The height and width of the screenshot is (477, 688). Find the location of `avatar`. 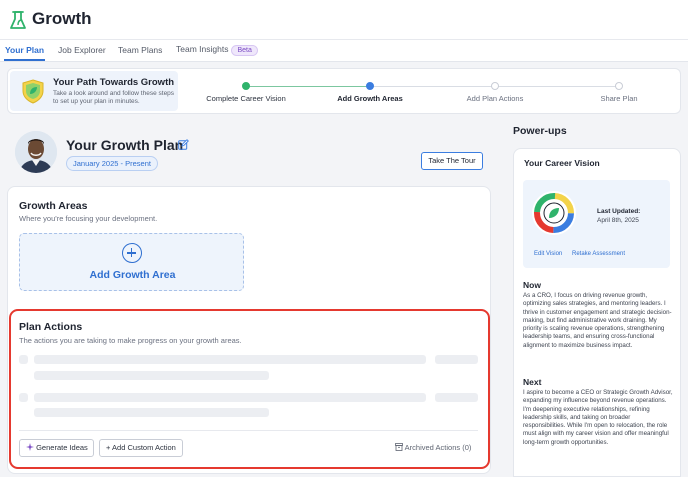

avatar is located at coordinates (36, 152).